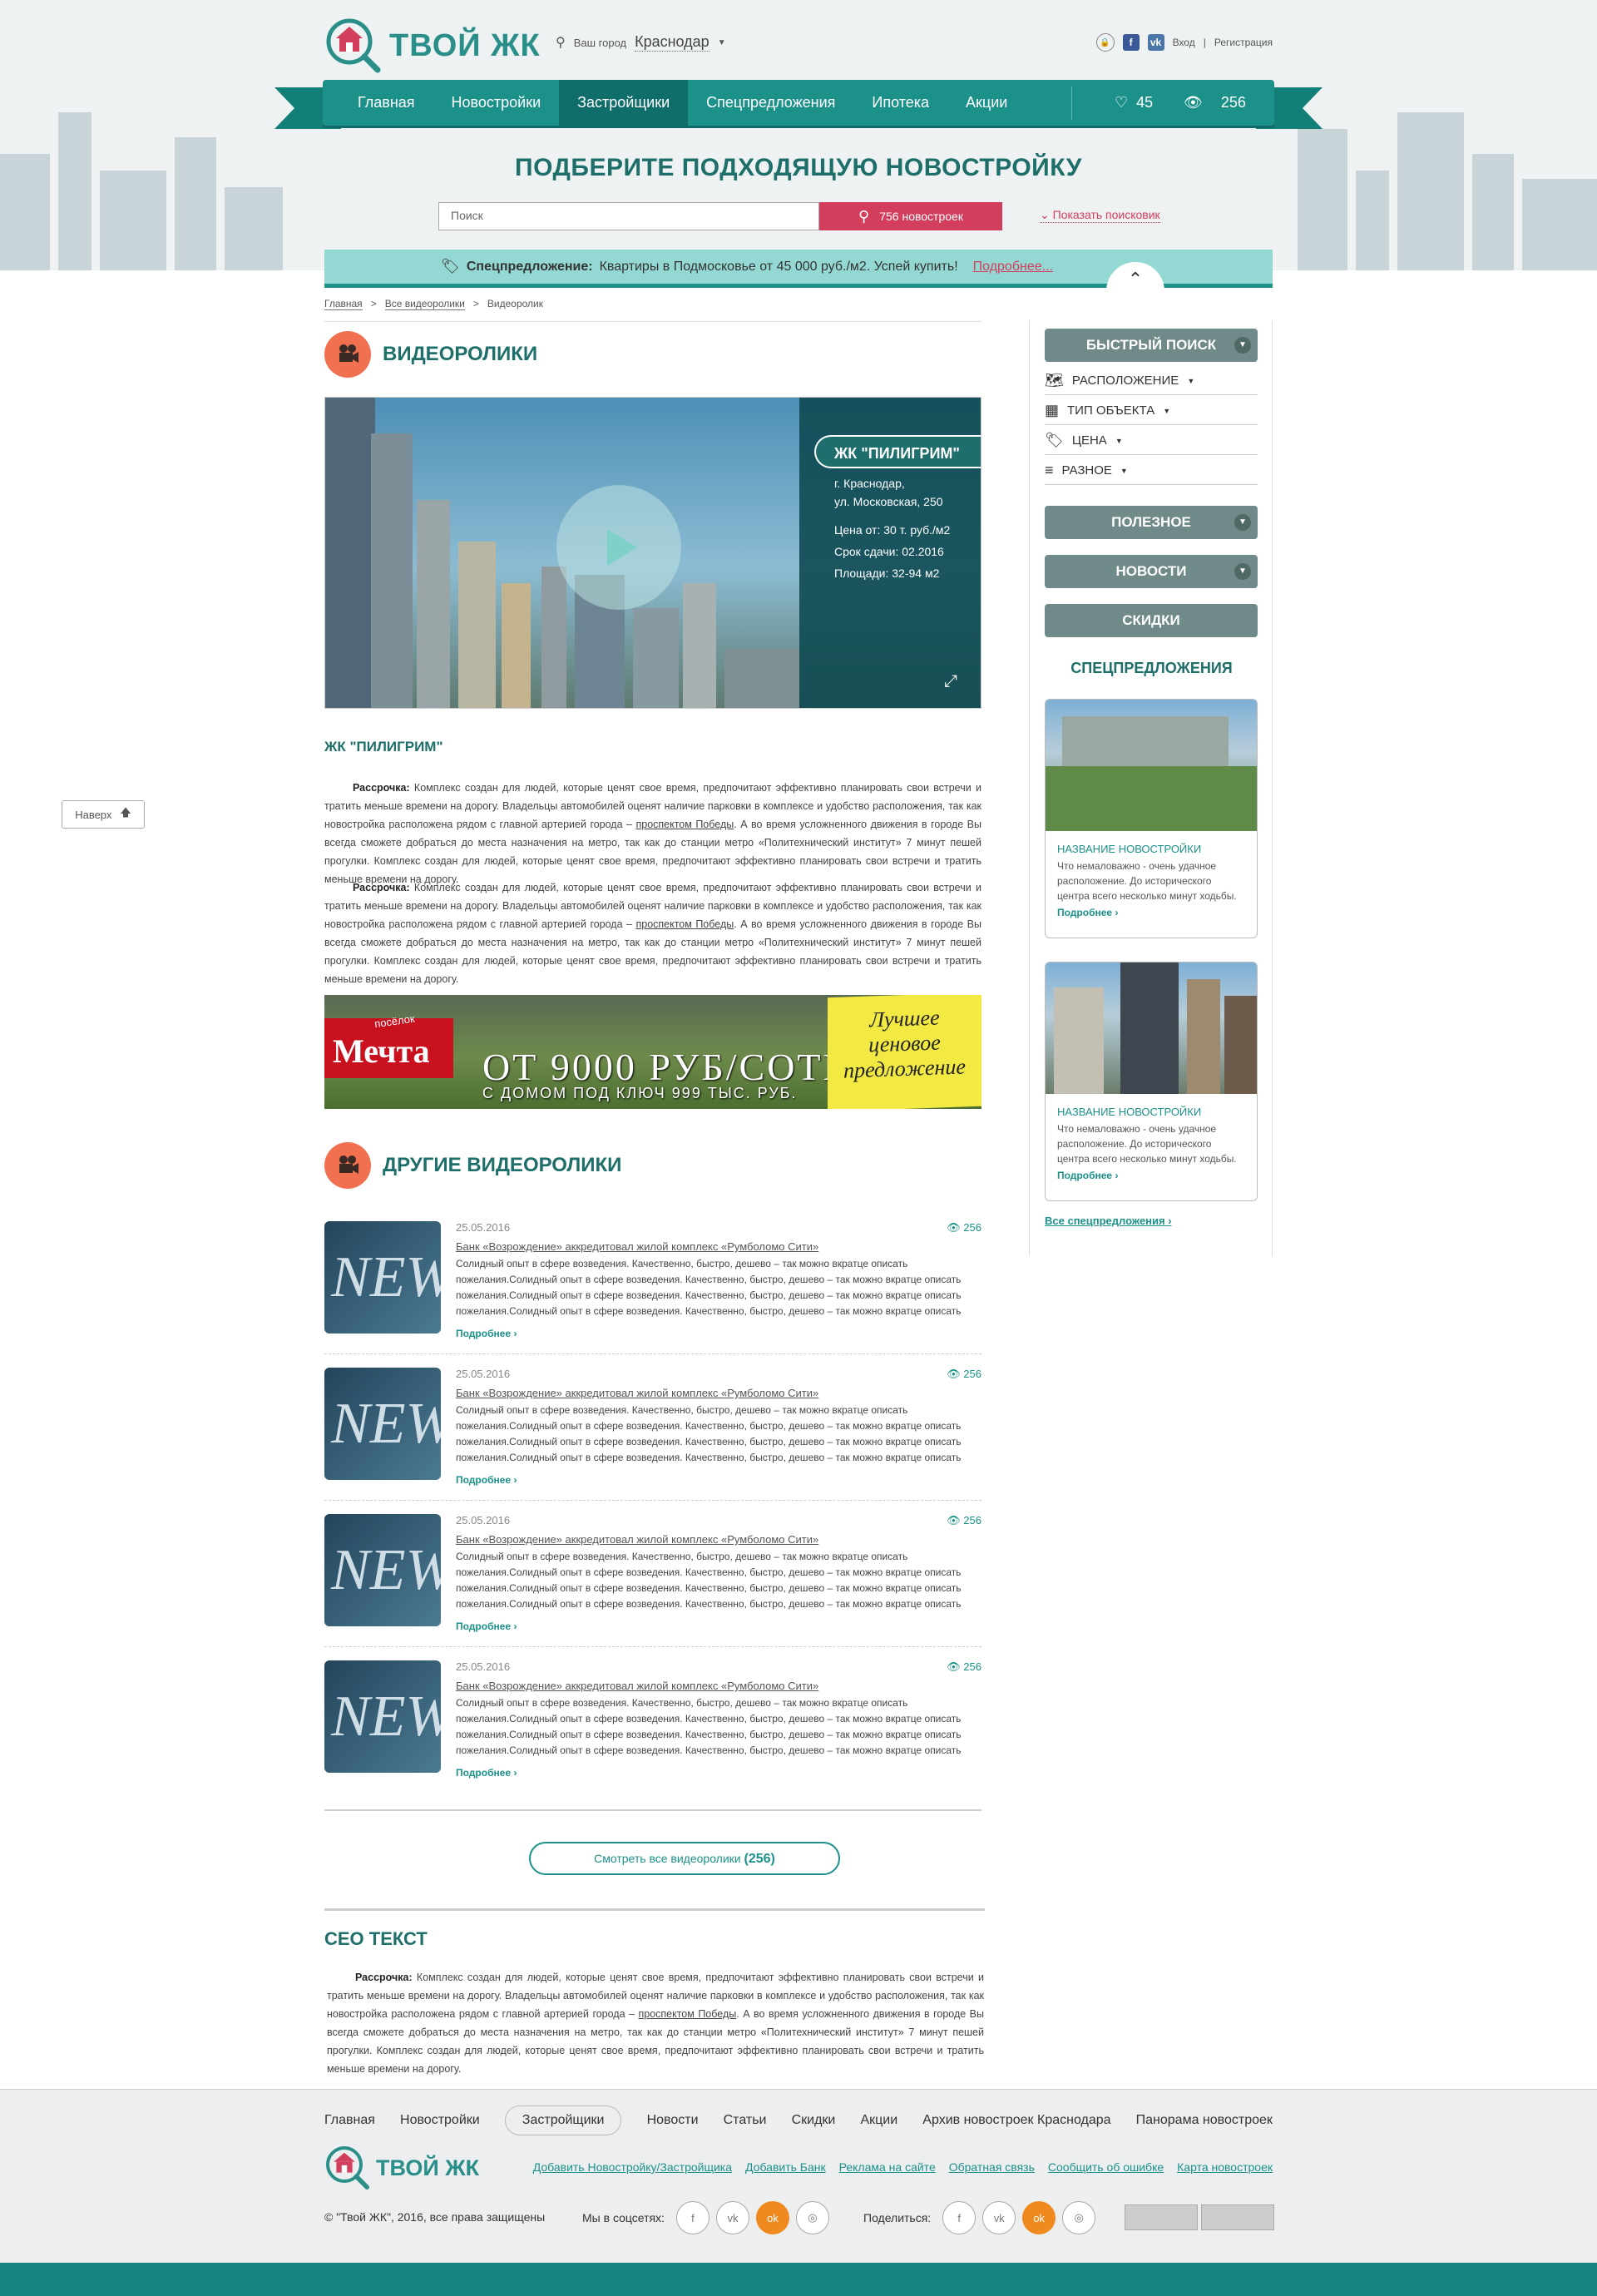 This screenshot has height=2296, width=1597. I want to click on nav-item-mortgage: Ипотека, so click(900, 103).